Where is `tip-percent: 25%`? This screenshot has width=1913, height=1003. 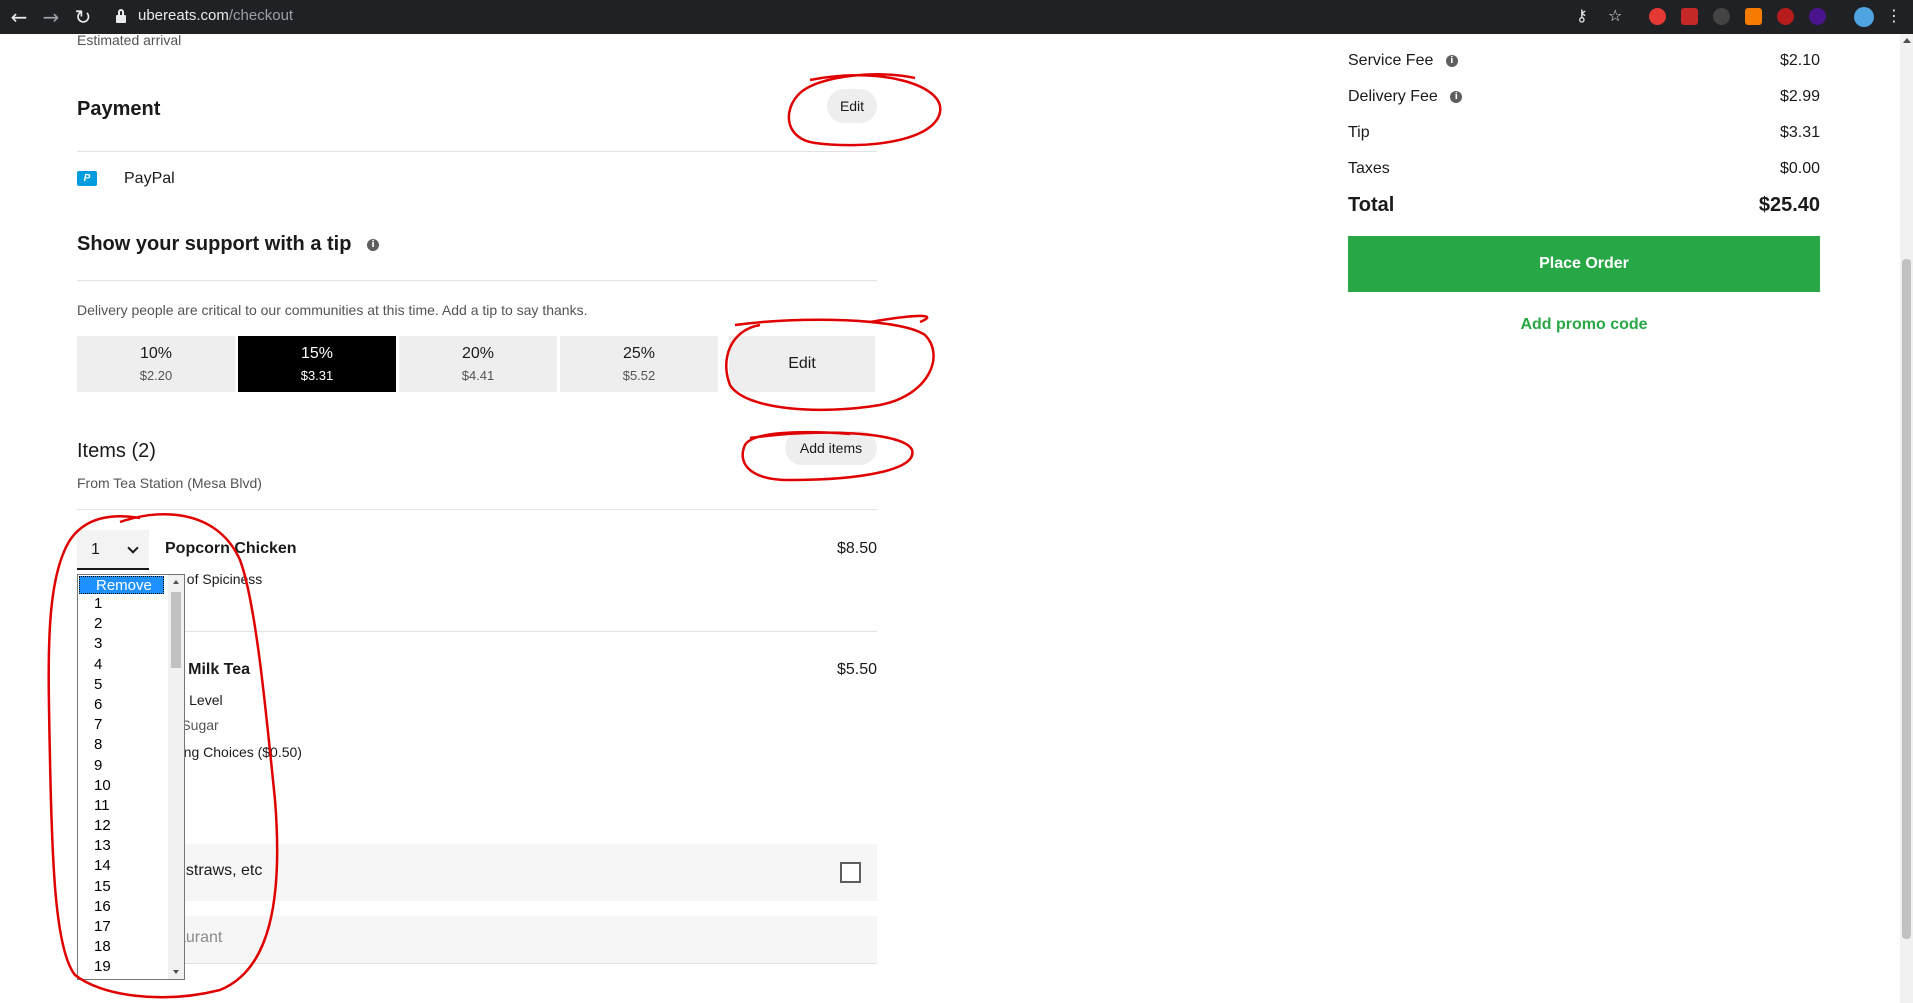 tip-percent: 25% is located at coordinates (639, 353).